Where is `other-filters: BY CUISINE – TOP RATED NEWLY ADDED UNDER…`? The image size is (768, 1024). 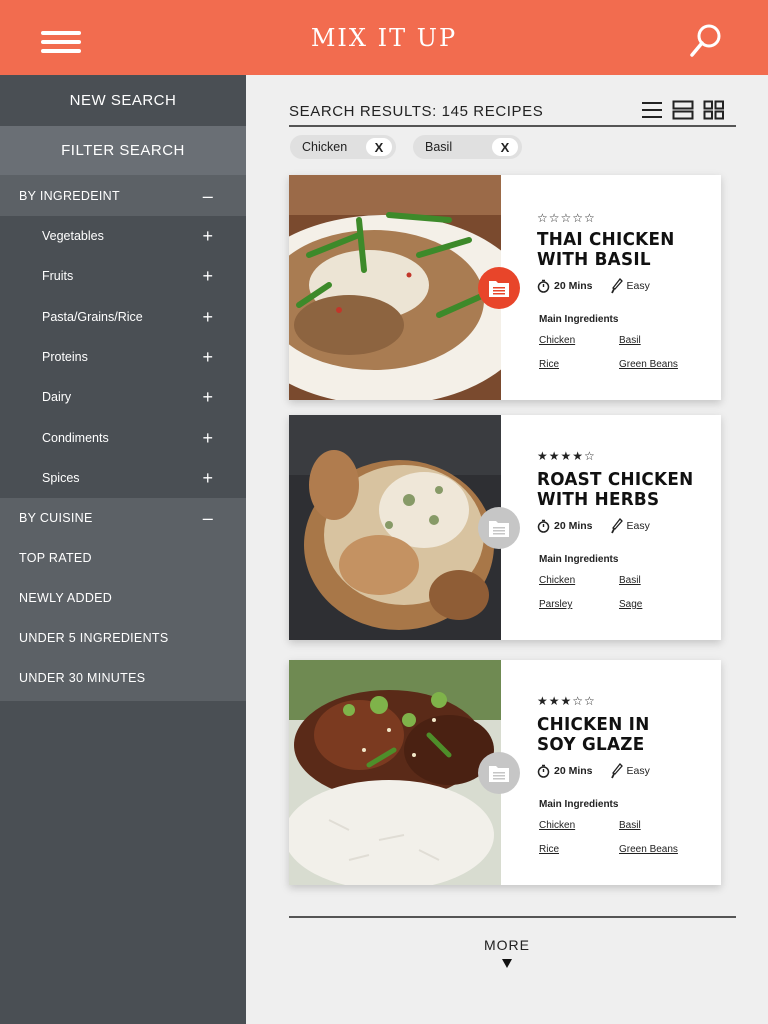 other-filters: BY CUISINE – TOP RATED NEWLY ADDED UNDER… is located at coordinates (123, 600).